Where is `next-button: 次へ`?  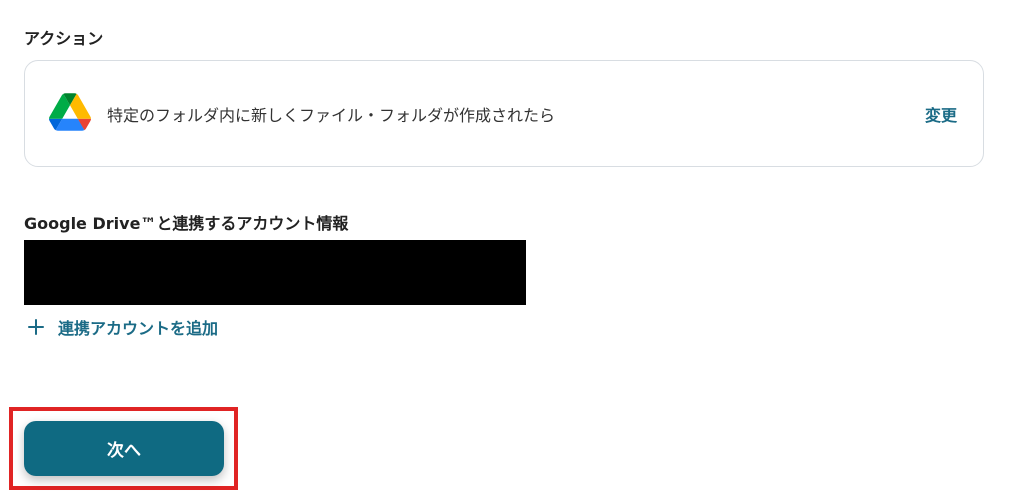
next-button: 次へ is located at coordinates (124, 448).